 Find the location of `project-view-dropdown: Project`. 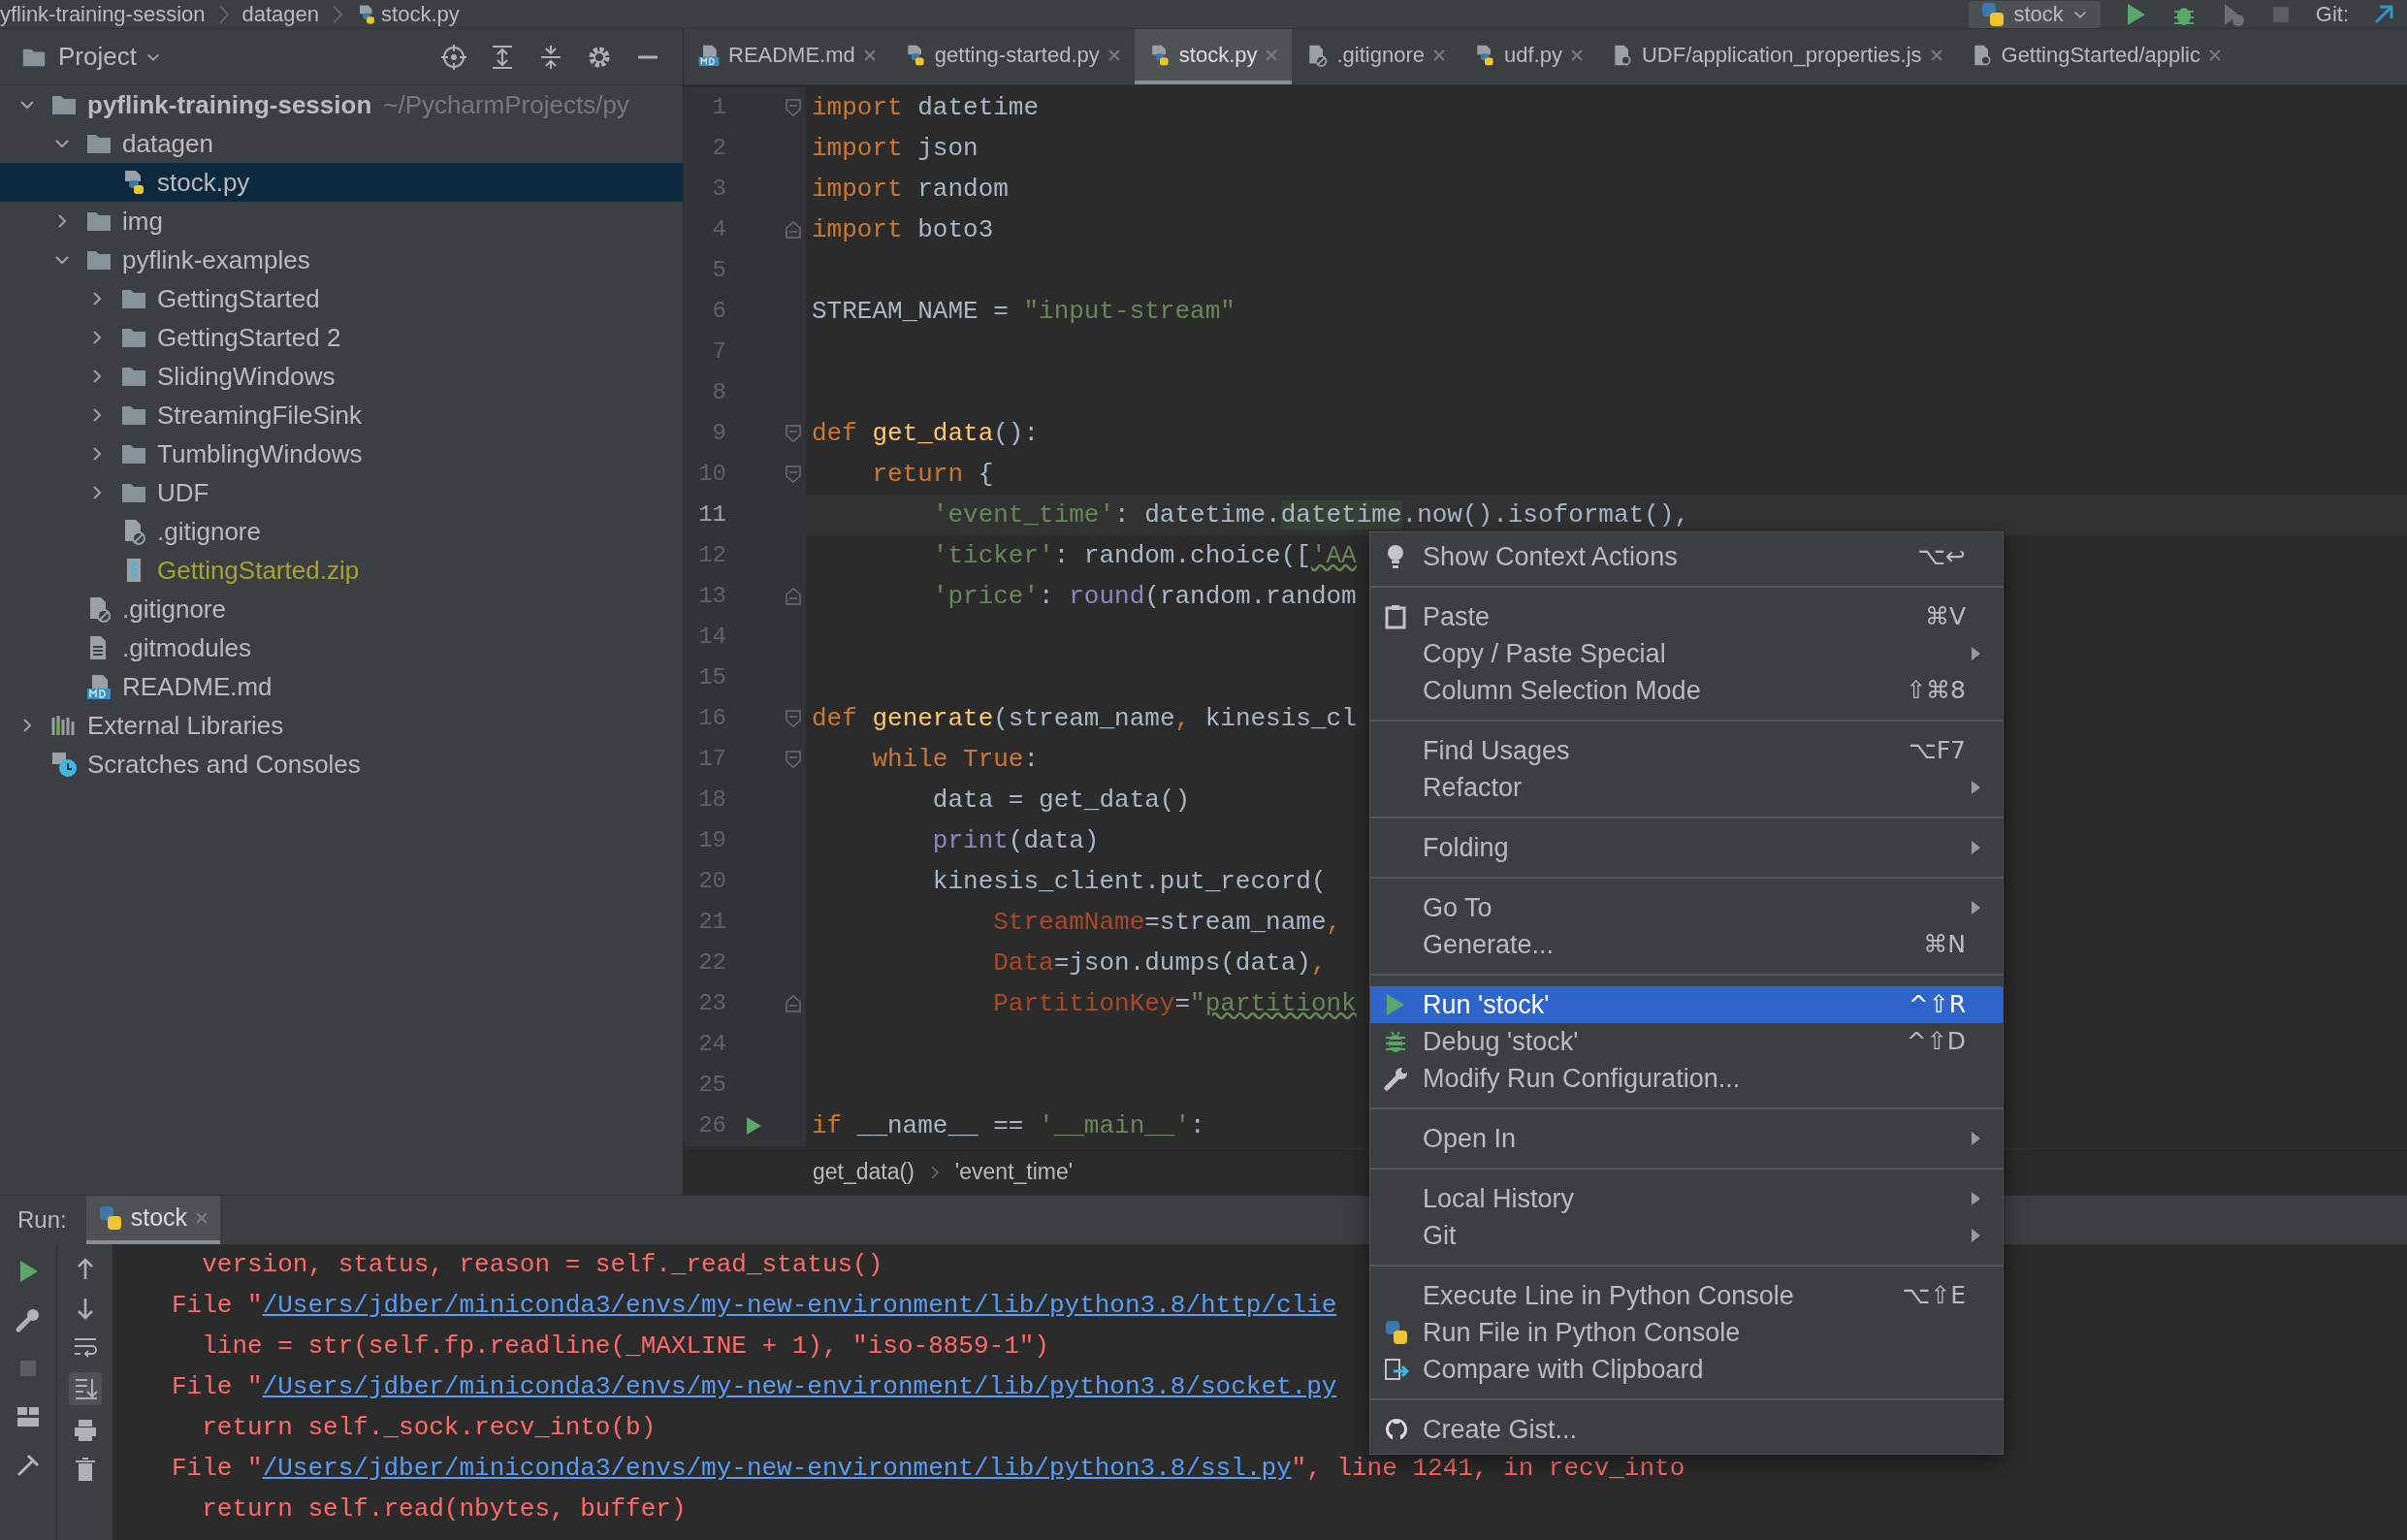

project-view-dropdown: Project is located at coordinates (110, 57).